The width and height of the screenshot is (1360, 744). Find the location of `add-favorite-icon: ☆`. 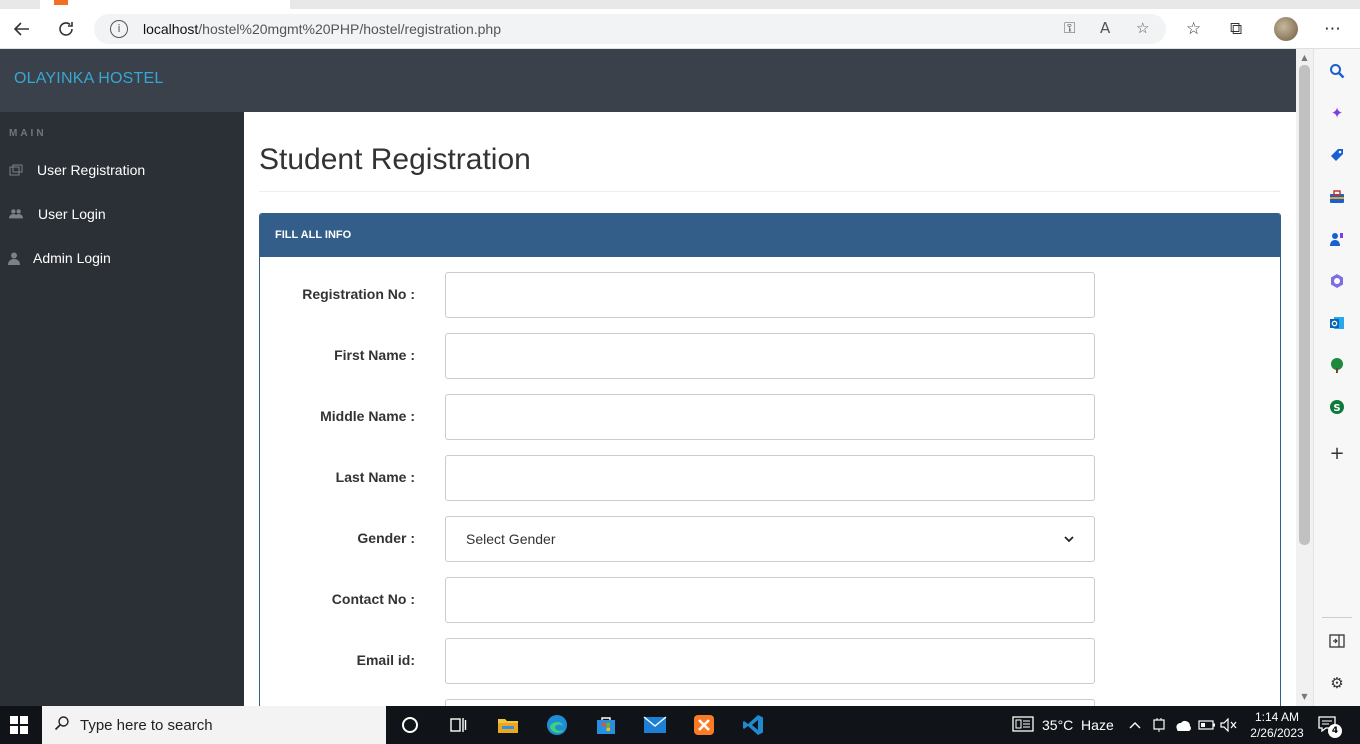

add-favorite-icon: ☆ is located at coordinates (1142, 28).